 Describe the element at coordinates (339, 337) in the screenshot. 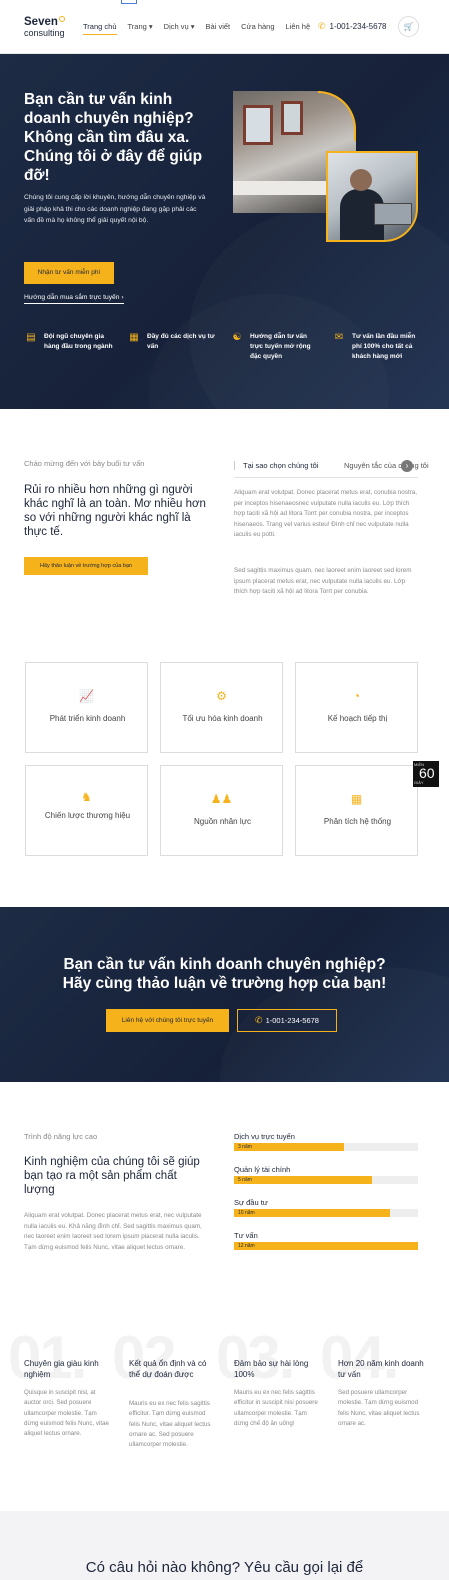

I see `chat-icon: ✉` at that location.